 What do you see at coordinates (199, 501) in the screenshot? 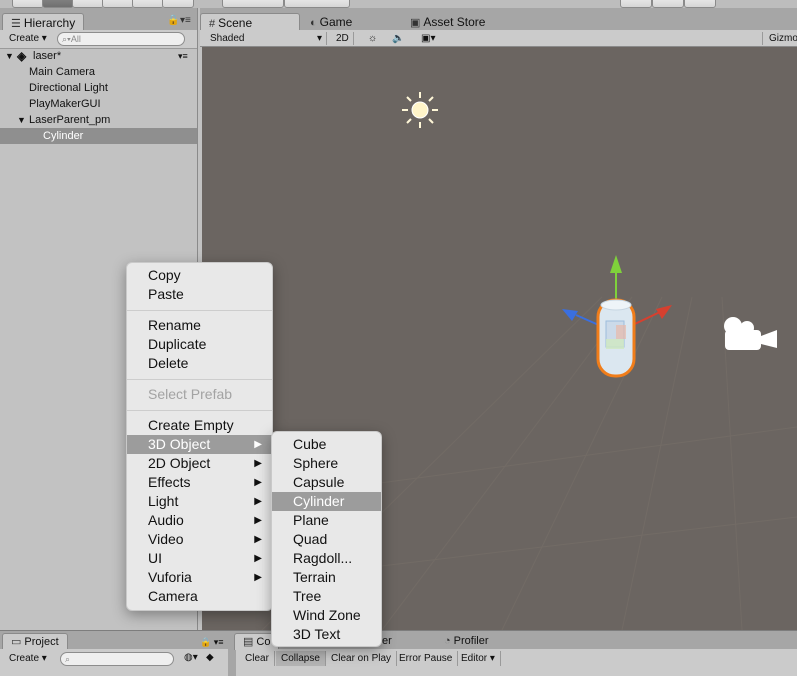
I see `menu-item-light: Light ▶` at bounding box center [199, 501].